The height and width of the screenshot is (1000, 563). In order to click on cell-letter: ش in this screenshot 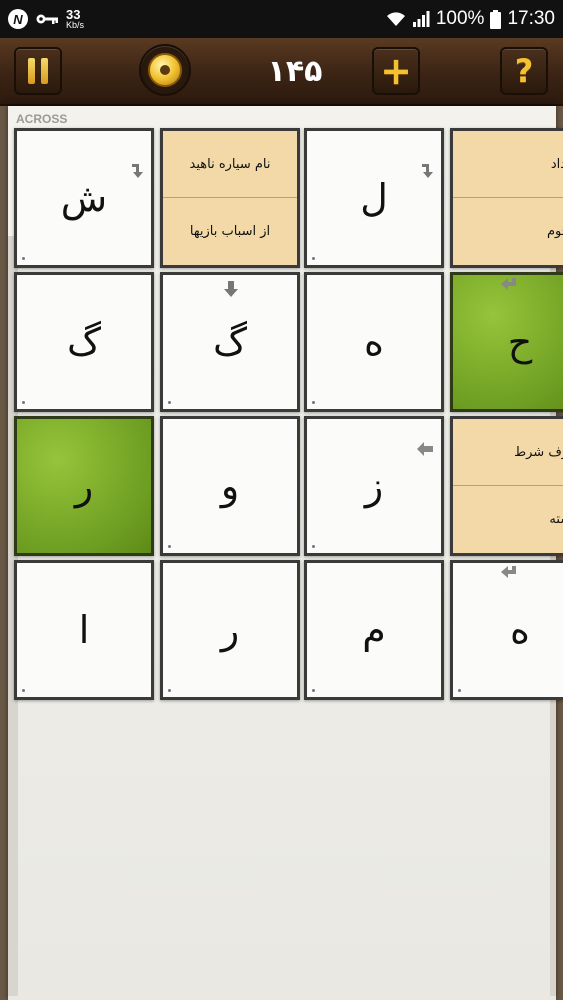, I will do `click(84, 198)`.